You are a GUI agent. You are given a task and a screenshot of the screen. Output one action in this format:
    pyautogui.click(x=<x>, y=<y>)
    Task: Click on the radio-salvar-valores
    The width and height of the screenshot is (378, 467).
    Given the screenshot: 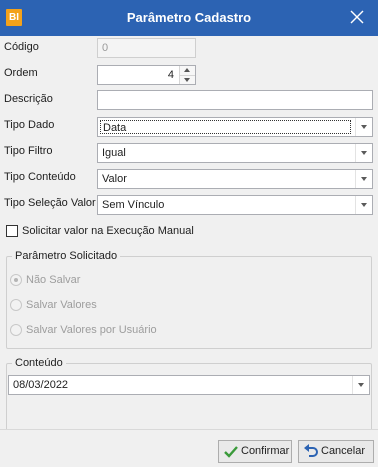 What is the action you would take?
    pyautogui.click(x=16, y=305)
    